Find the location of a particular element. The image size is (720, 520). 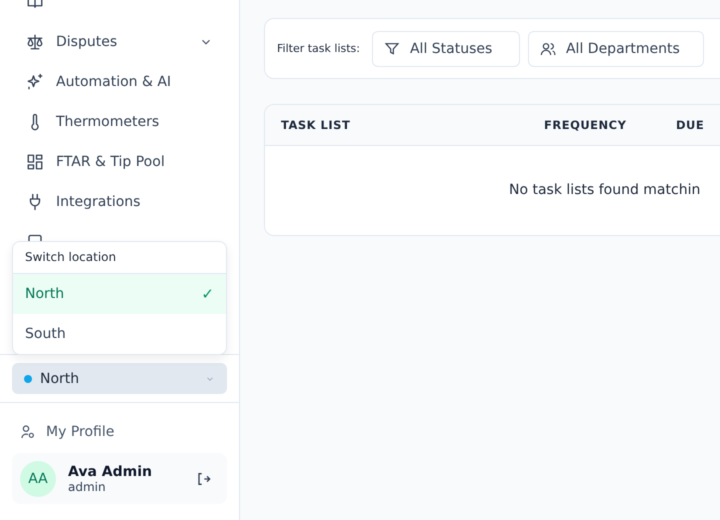

empty-message: No task lists found matchin is located at coordinates (604, 190).